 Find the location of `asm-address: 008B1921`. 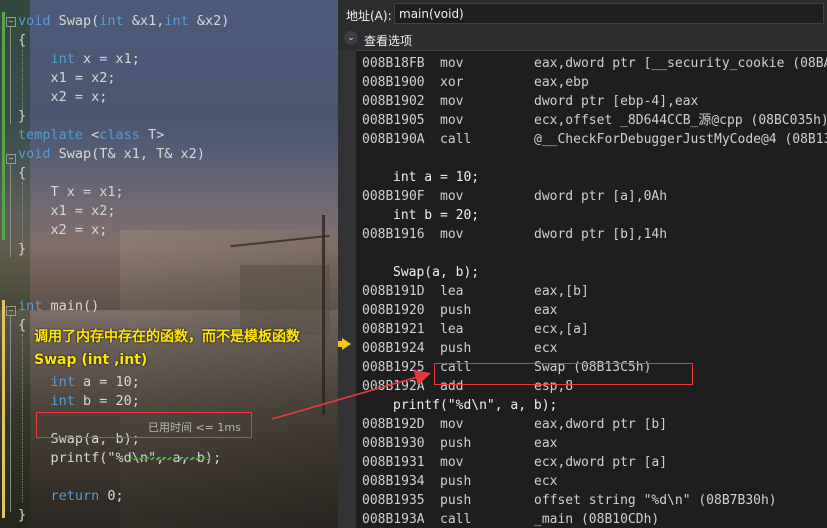

asm-address: 008B1921 is located at coordinates (393, 329).